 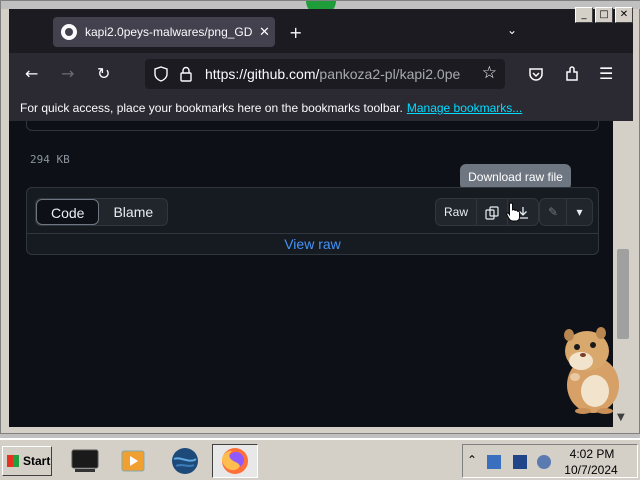 I want to click on firefox-icon, so click(x=235, y=461).